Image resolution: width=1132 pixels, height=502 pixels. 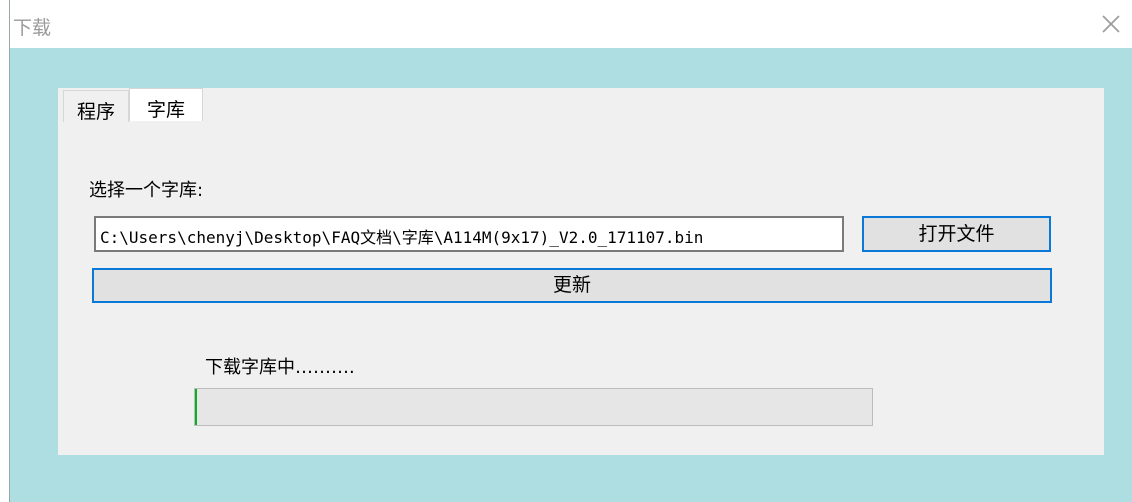 I want to click on update-button: 更新, so click(x=572, y=285).